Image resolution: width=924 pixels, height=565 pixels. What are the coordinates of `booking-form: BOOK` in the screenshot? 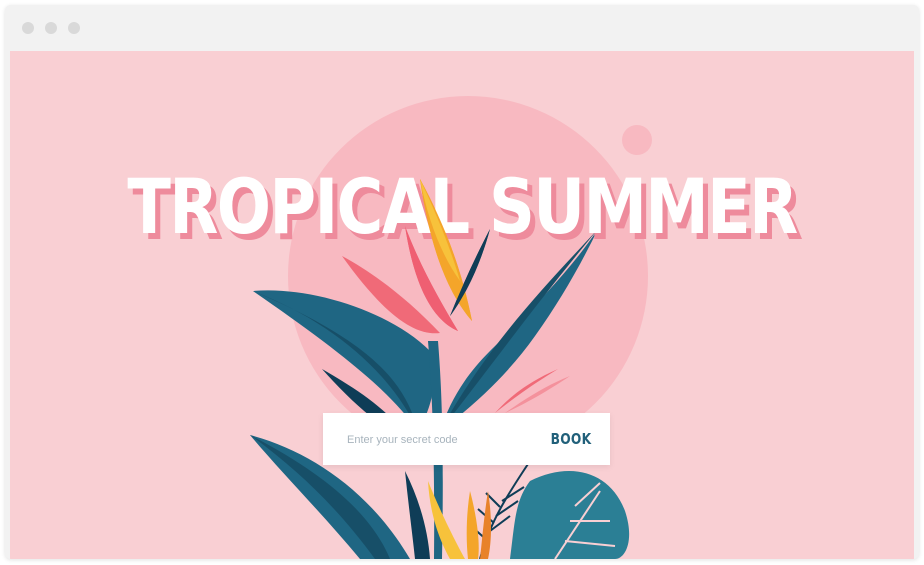 It's located at (466, 439).